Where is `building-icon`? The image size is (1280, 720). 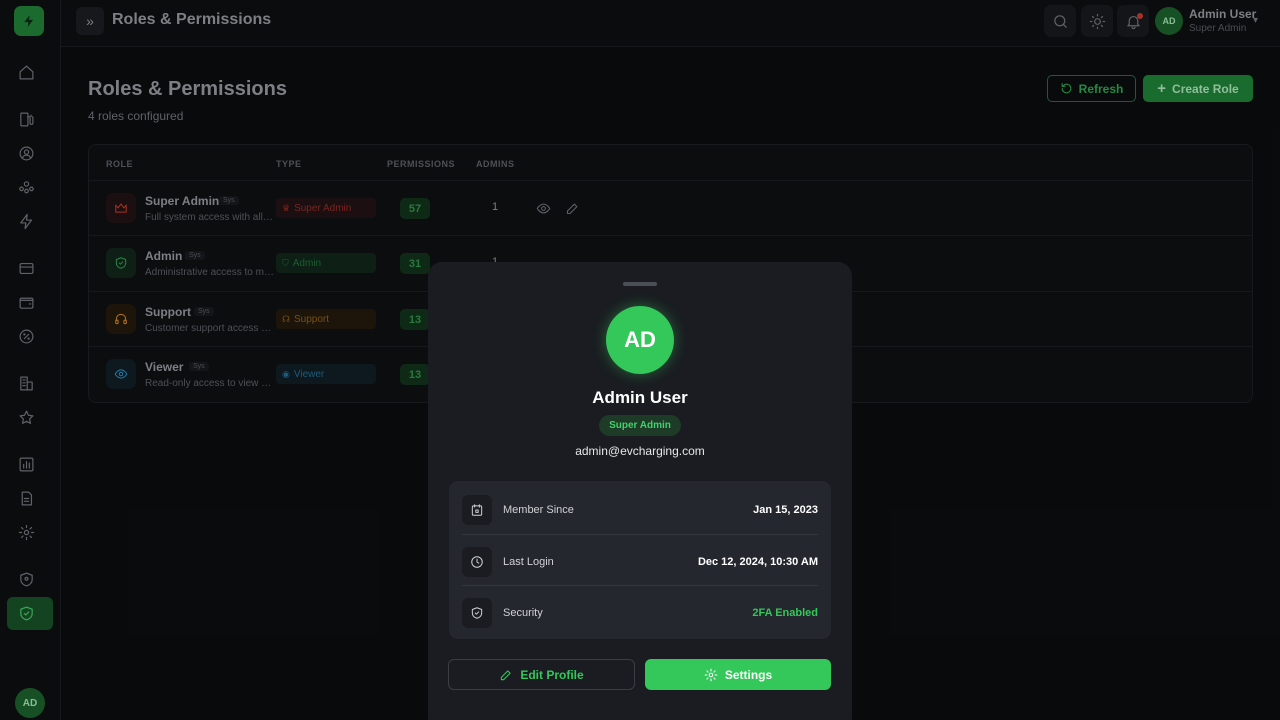 building-icon is located at coordinates (26, 383).